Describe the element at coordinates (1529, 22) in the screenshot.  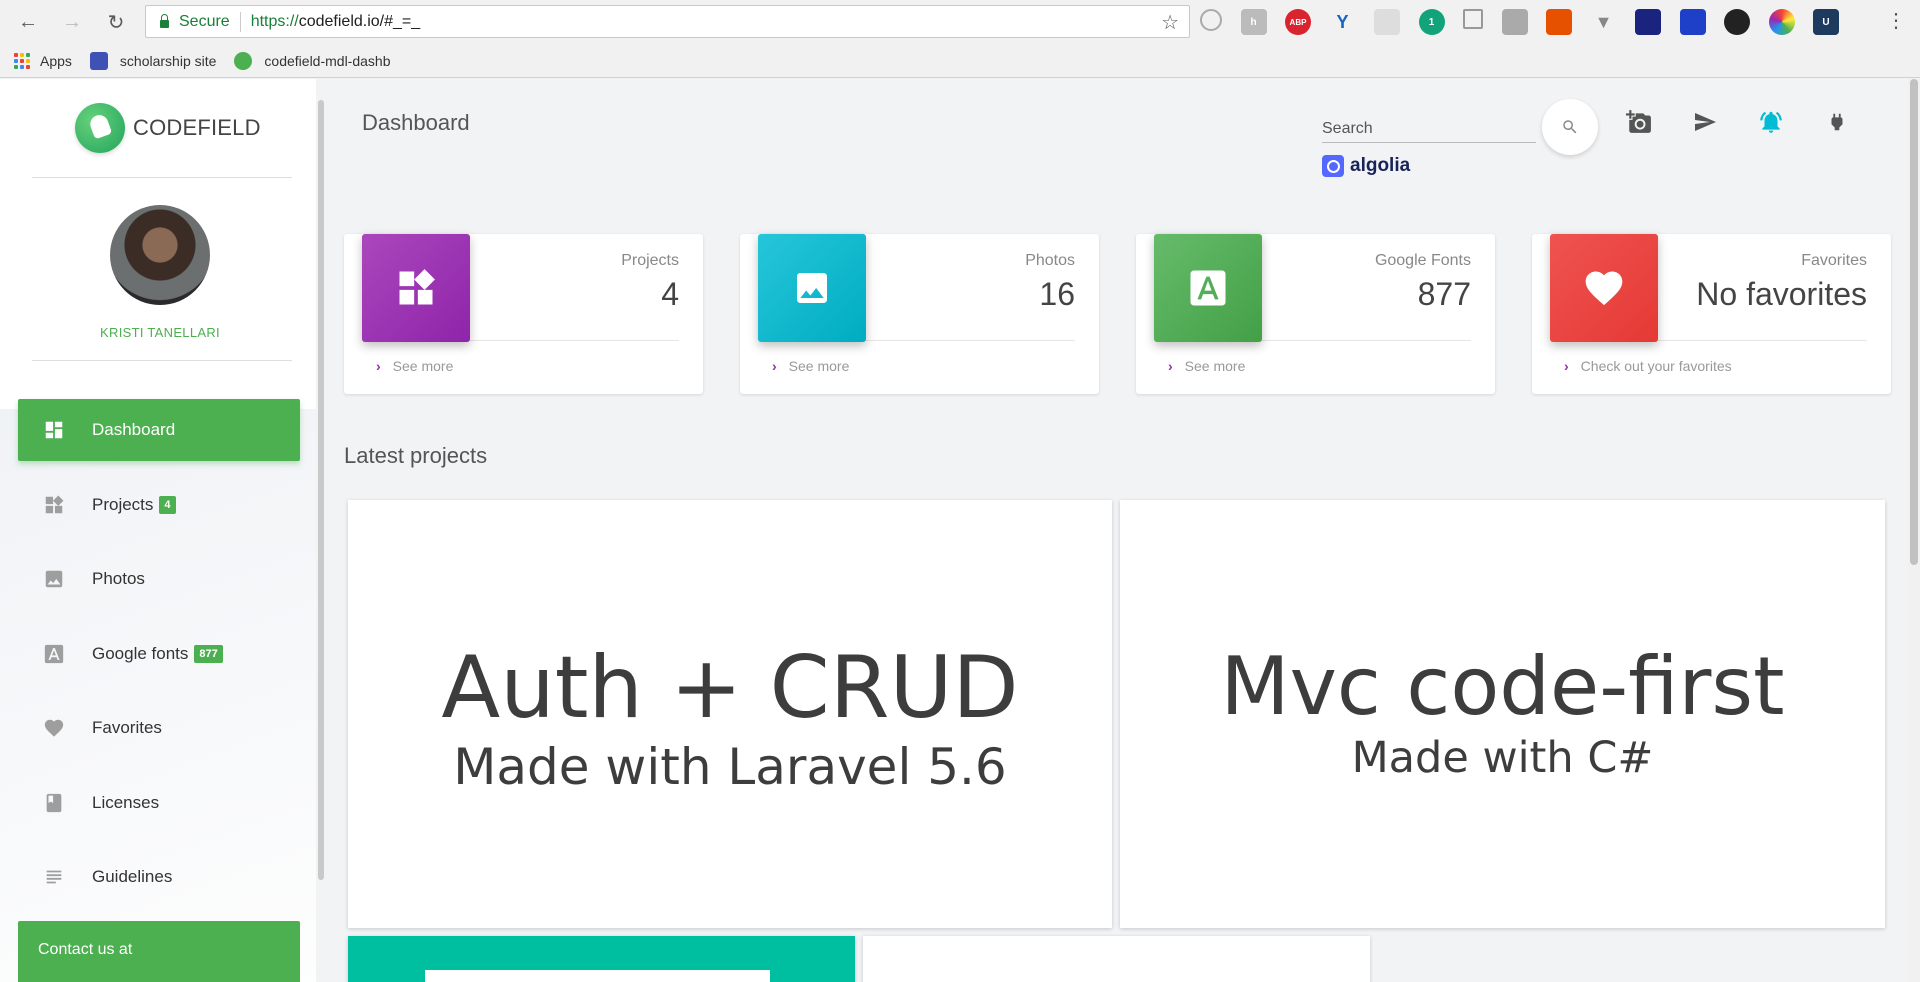
I see `extension-icons: h ABP Y 1 ▼ U` at that location.